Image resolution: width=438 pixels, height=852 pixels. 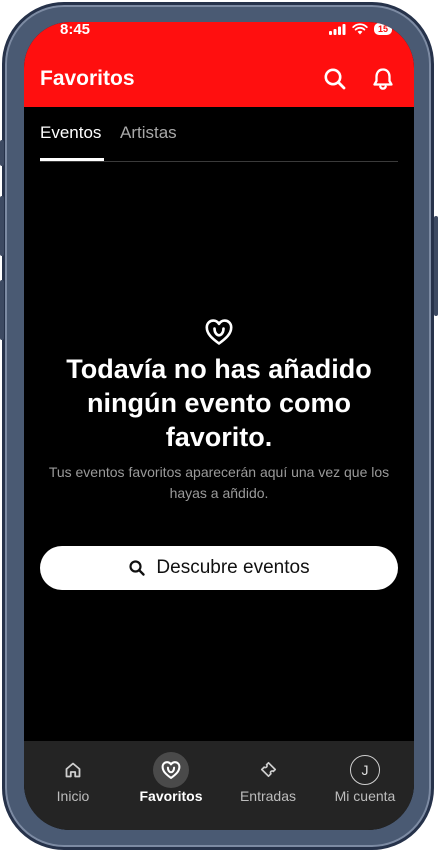 I want to click on discover-events-button: Descubre eventos, so click(x=219, y=568).